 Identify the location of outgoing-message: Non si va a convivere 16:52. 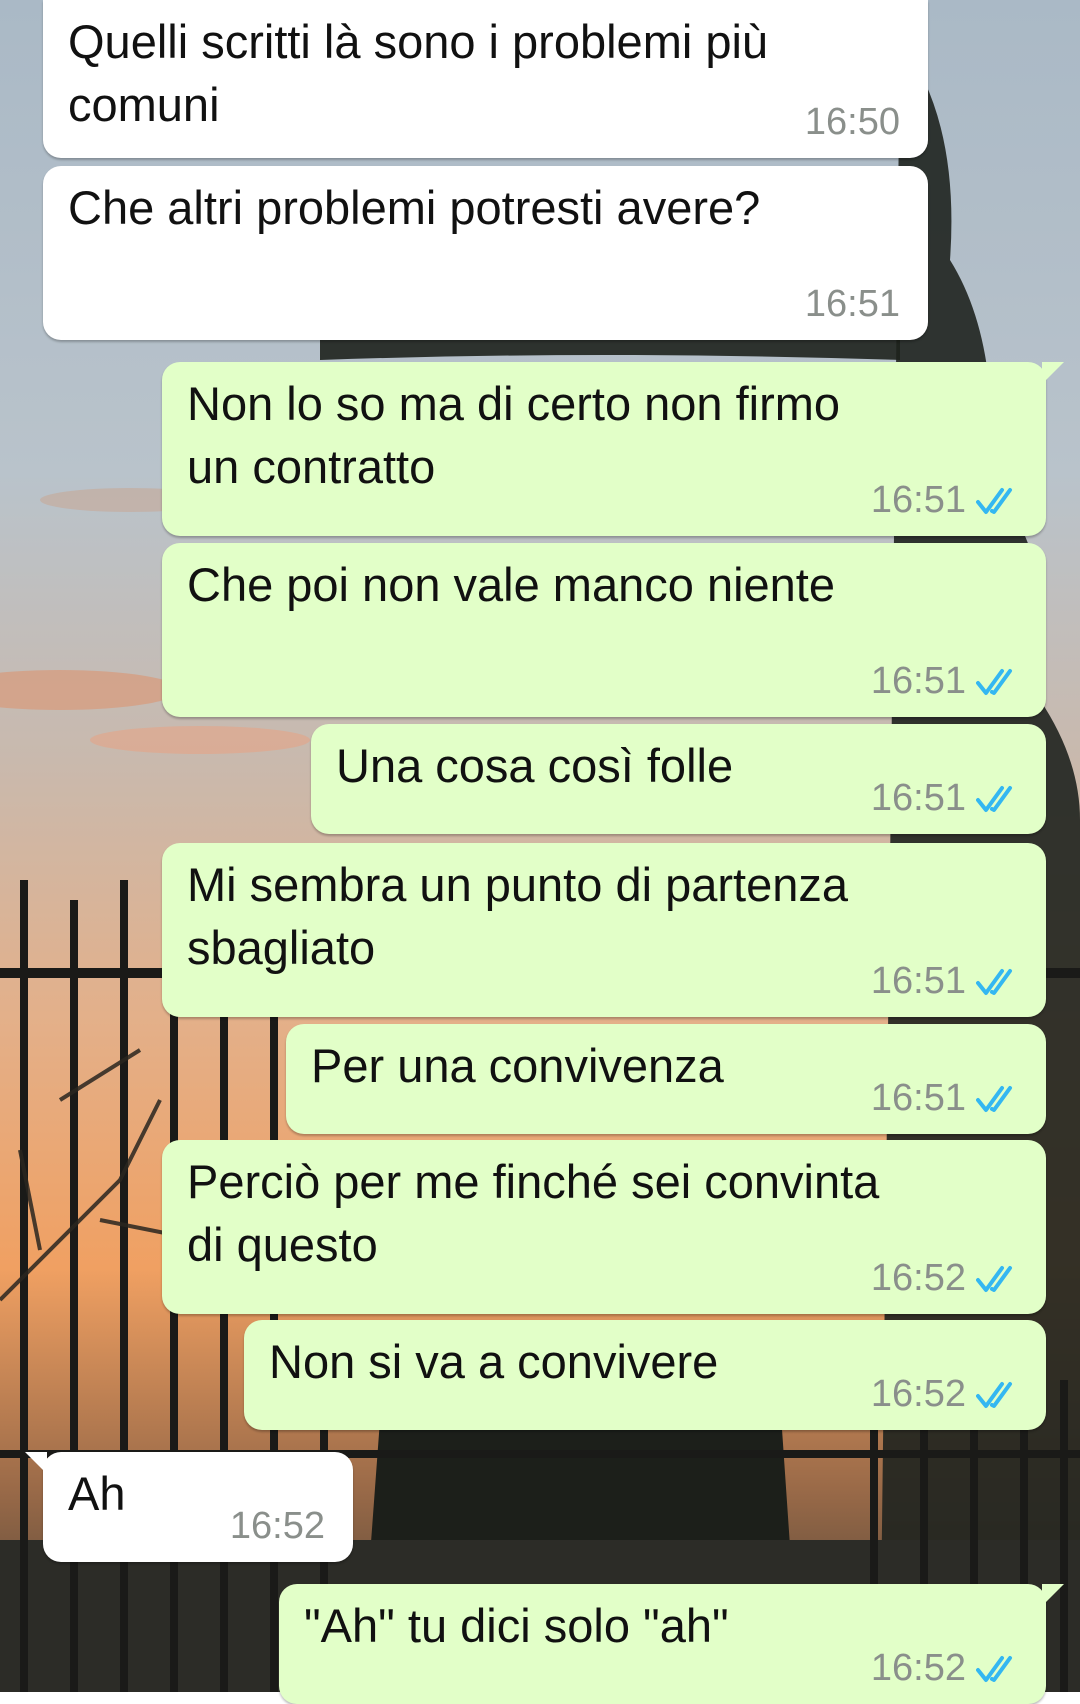
(645, 1375).